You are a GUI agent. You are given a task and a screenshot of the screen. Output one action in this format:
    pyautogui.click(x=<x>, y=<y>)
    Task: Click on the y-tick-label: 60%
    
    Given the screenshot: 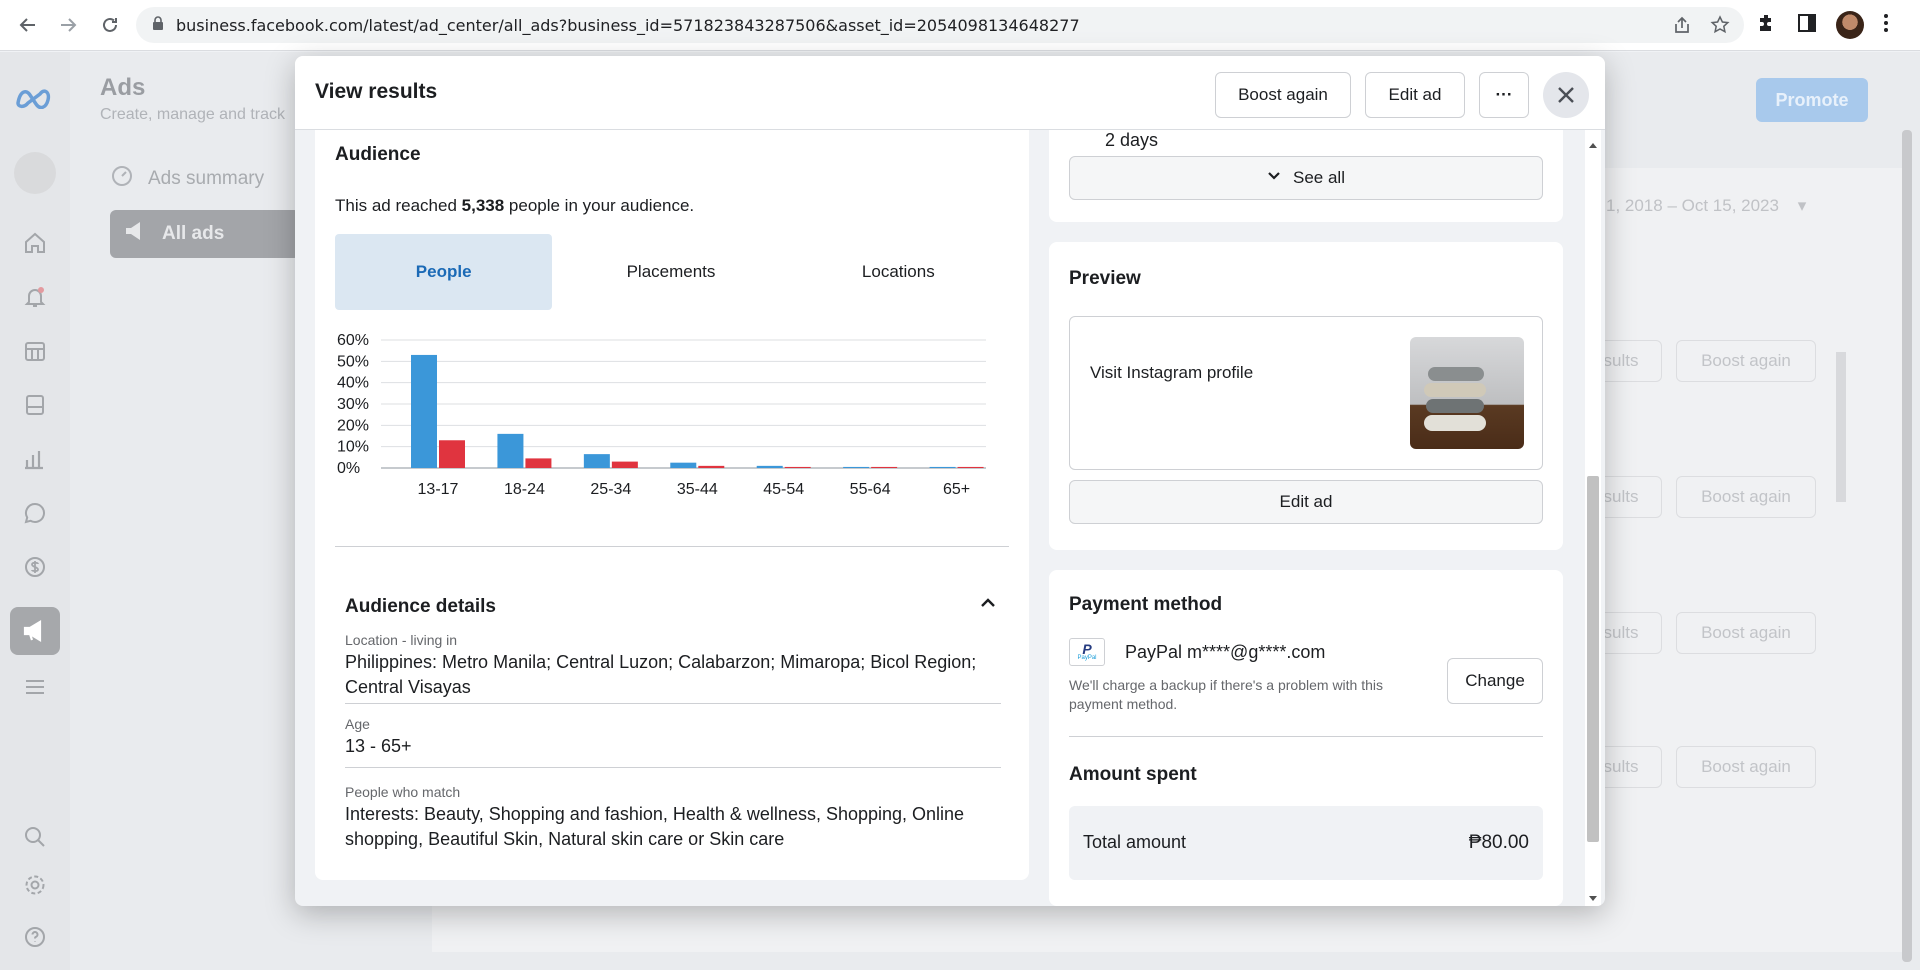 What is the action you would take?
    pyautogui.click(x=353, y=340)
    